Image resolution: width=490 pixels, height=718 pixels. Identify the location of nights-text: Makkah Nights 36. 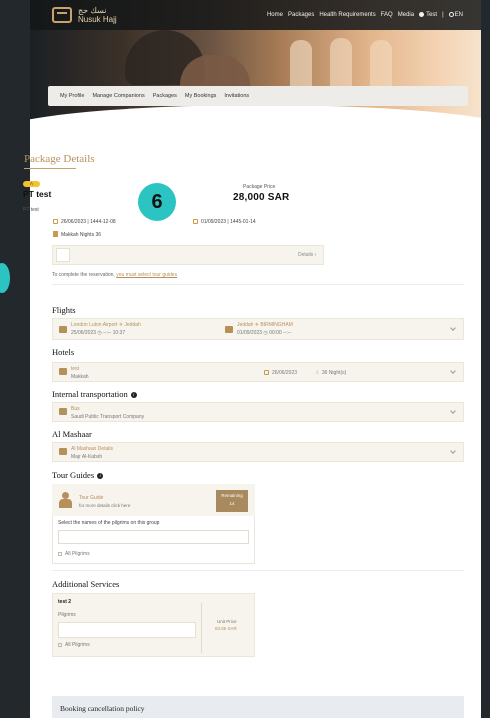
(81, 235).